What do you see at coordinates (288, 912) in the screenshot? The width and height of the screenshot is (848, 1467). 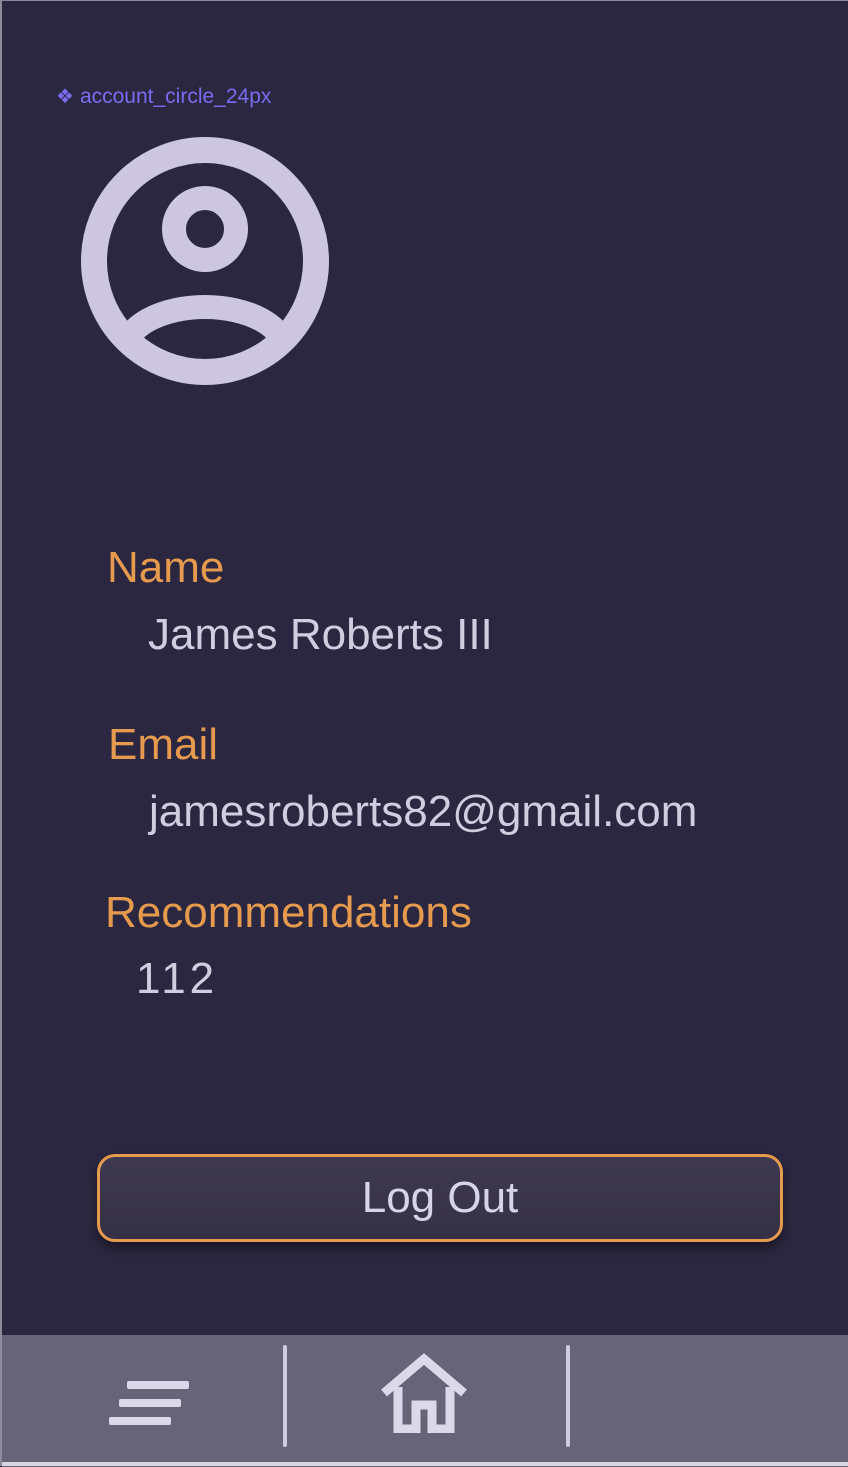 I see `recommendations-label: Recommendations` at bounding box center [288, 912].